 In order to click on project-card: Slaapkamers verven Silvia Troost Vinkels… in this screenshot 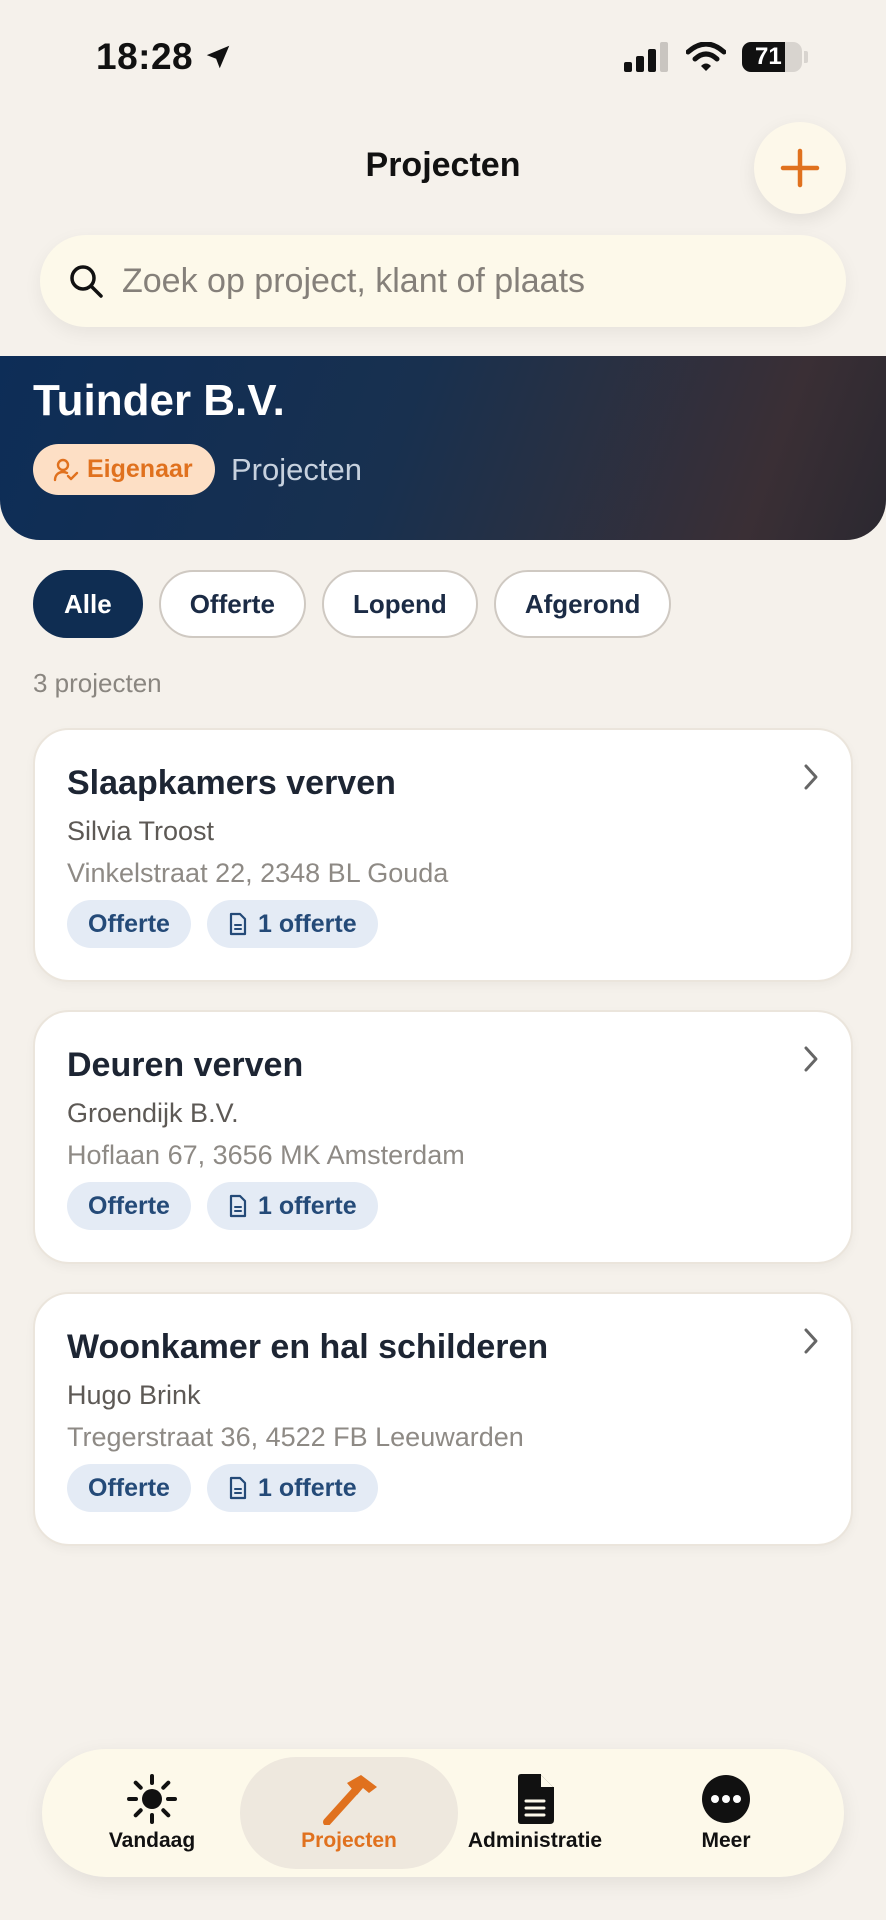, I will do `click(443, 855)`.